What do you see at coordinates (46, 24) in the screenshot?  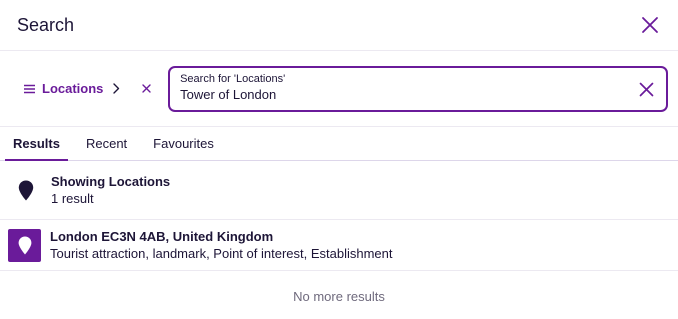 I see `panel-title: Search` at bounding box center [46, 24].